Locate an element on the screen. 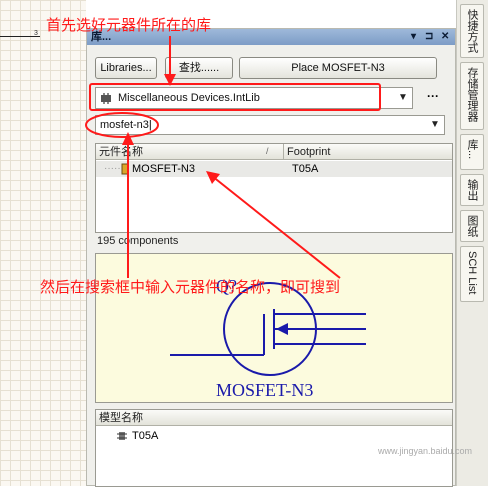 The height and width of the screenshot is (487, 488). annotation-step2: 然后在搜索框中输入元器件的名称，即可搜到 is located at coordinates (190, 287).